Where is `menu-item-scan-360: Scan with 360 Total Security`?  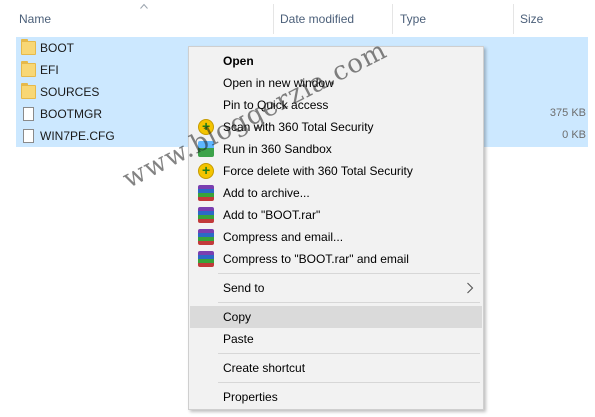 menu-item-scan-360: Scan with 360 Total Security is located at coordinates (336, 127).